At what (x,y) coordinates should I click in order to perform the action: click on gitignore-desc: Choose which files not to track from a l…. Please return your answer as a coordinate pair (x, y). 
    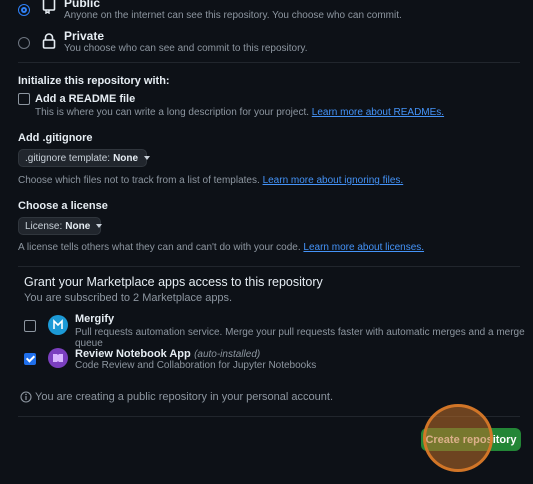
    Looking at the image, I should click on (139, 180).